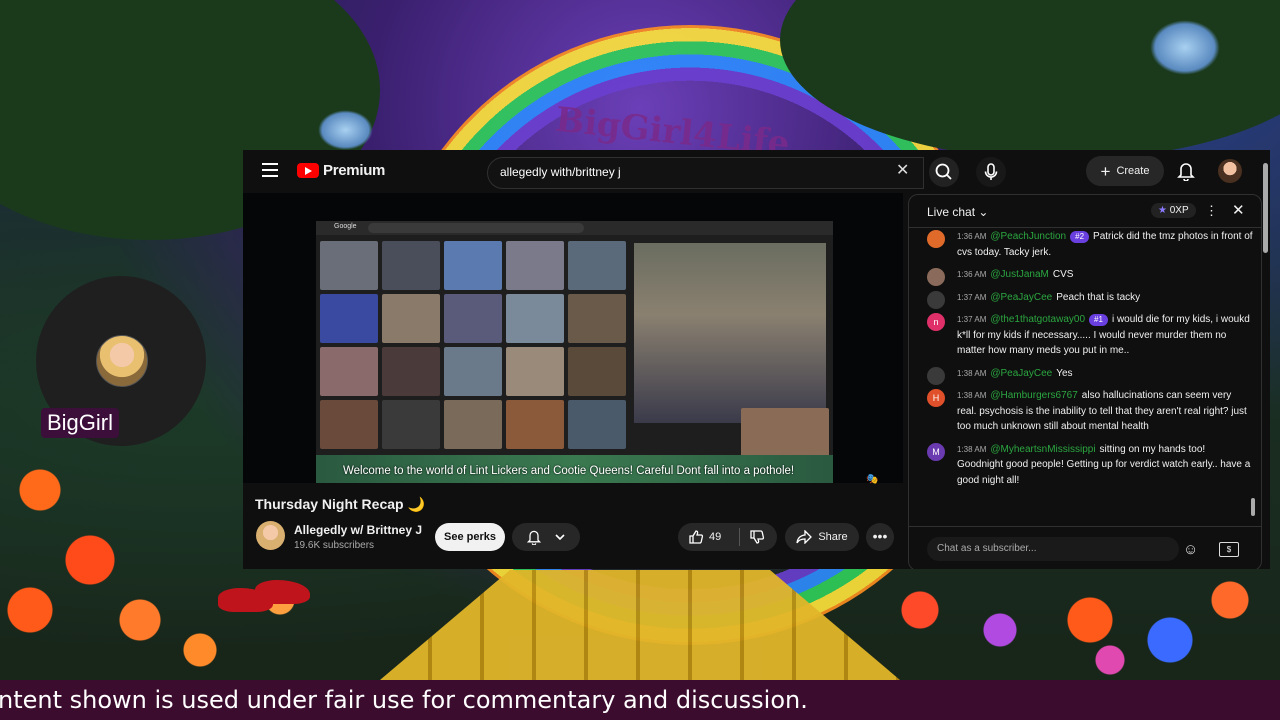 This screenshot has width=1280, height=720. I want to click on message-author: @JustJanaM, so click(1019, 274).